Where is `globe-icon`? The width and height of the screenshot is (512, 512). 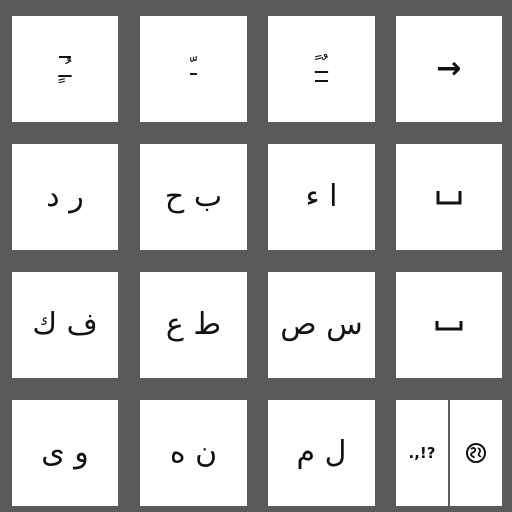 globe-icon is located at coordinates (476, 453).